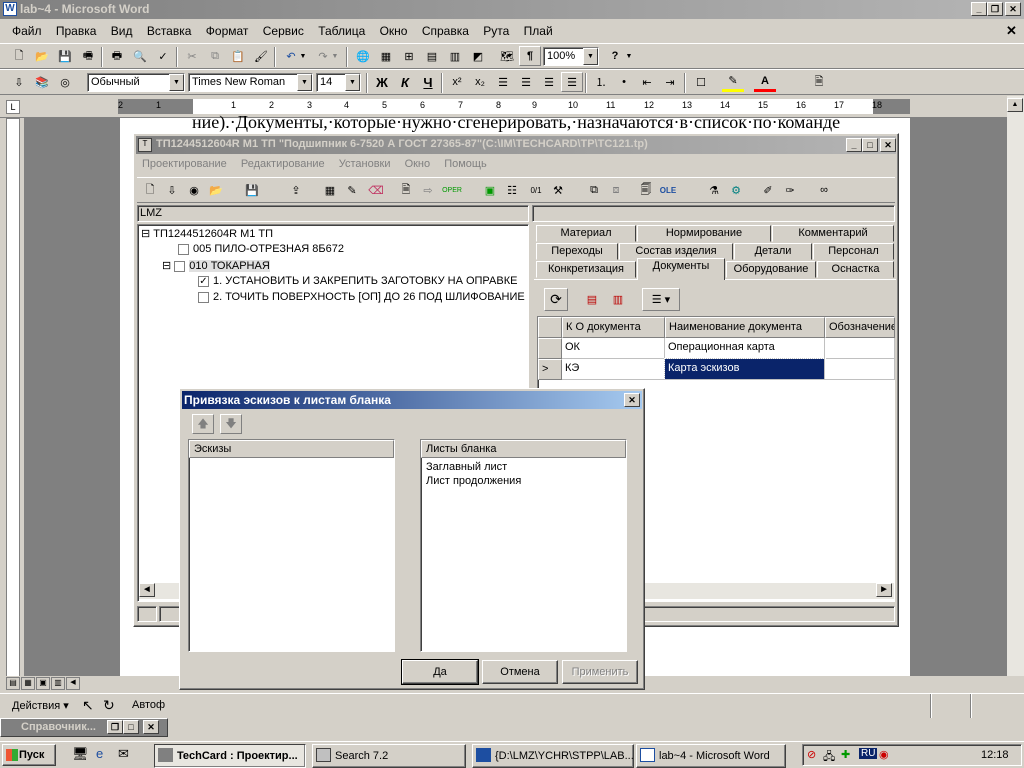 The image size is (1024, 768). What do you see at coordinates (65, 82) in the screenshot?
I see `globe-icon: ◎` at bounding box center [65, 82].